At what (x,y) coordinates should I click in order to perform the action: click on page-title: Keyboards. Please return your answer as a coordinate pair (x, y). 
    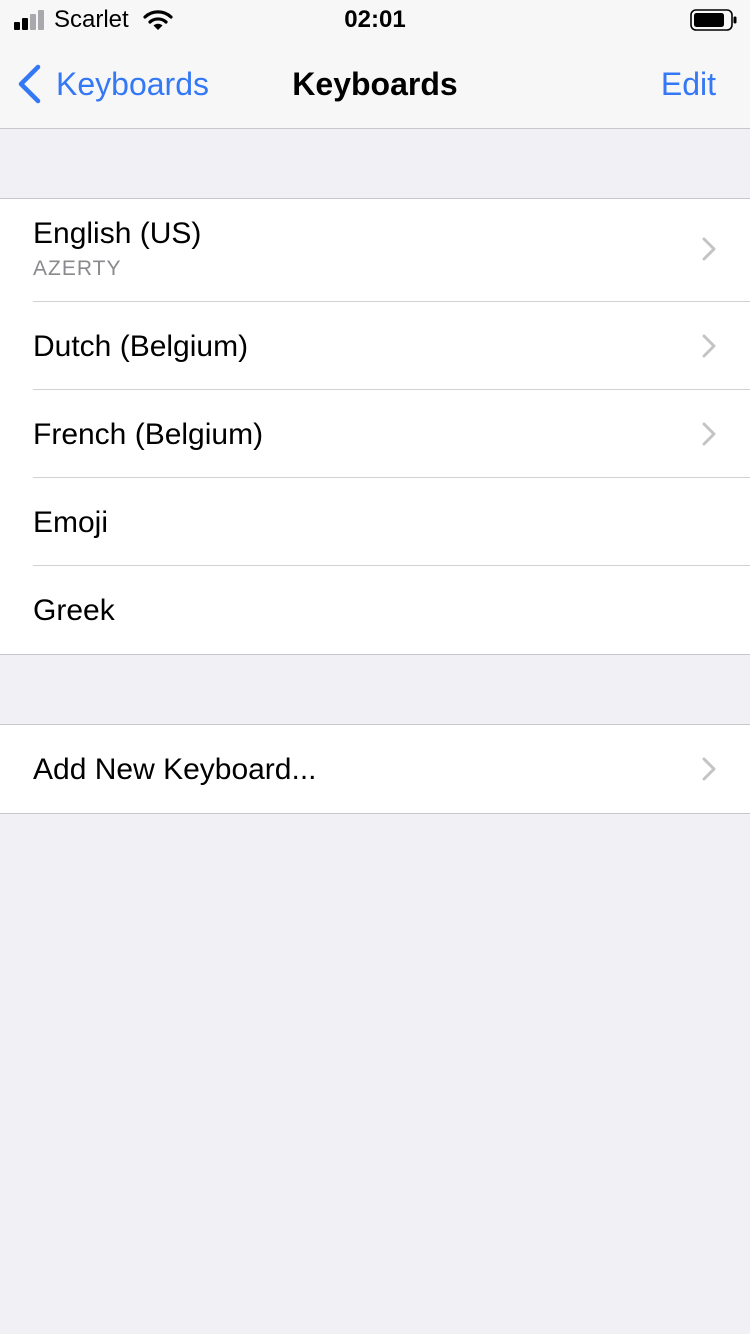
    Looking at the image, I should click on (375, 84).